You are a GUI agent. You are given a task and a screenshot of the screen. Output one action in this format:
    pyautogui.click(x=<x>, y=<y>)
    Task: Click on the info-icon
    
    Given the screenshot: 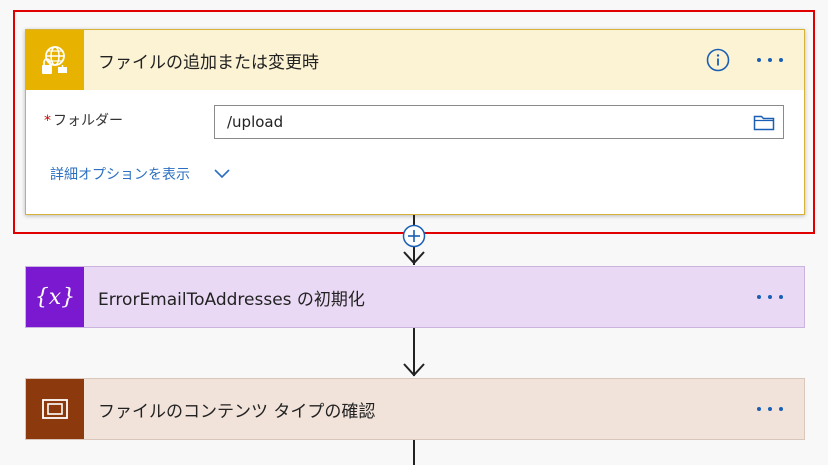 What is the action you would take?
    pyautogui.click(x=718, y=60)
    